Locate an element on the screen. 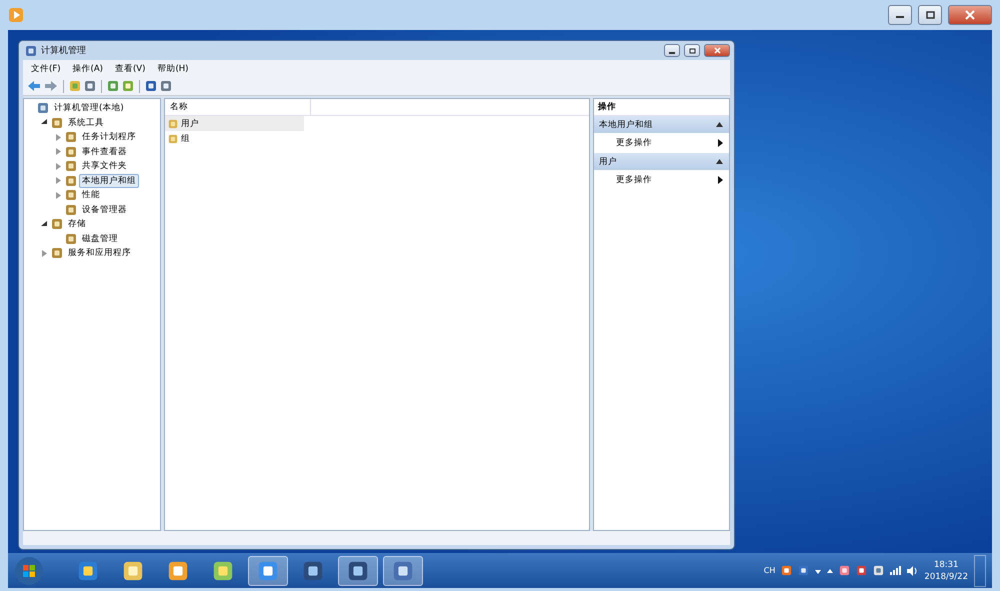  tree-item: 存储 is located at coordinates (77, 224).